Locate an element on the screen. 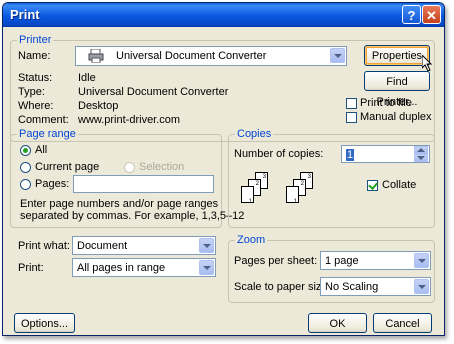 The height and width of the screenshot is (344, 454). printer-name-value: Universal Document Converter is located at coordinates (191, 56).